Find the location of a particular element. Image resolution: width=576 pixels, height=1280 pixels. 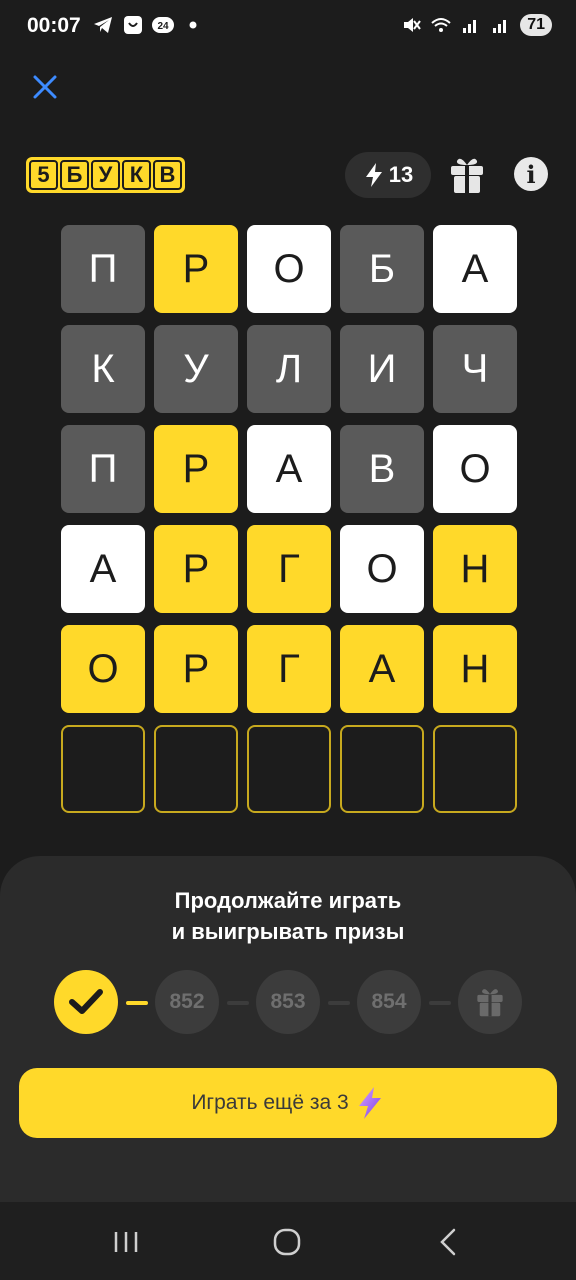

gift-button is located at coordinates (467, 175).